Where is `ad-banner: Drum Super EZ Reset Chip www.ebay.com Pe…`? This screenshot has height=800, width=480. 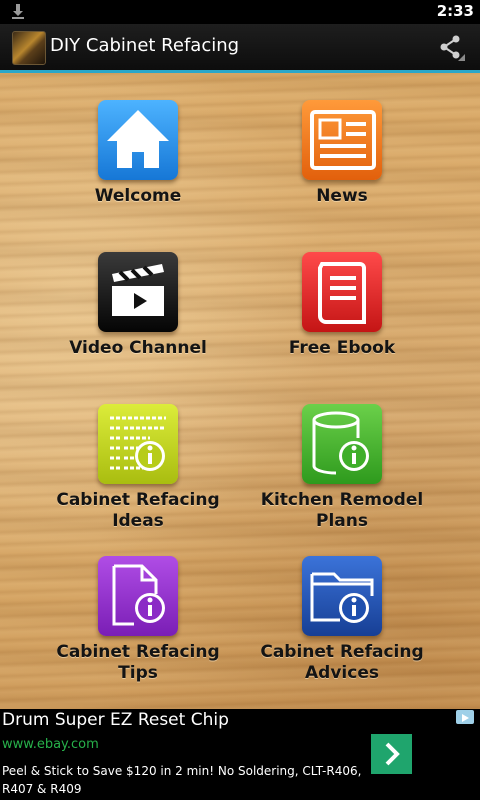
ad-banner: Drum Super EZ Reset Chip www.ebay.com Pe… is located at coordinates (240, 754).